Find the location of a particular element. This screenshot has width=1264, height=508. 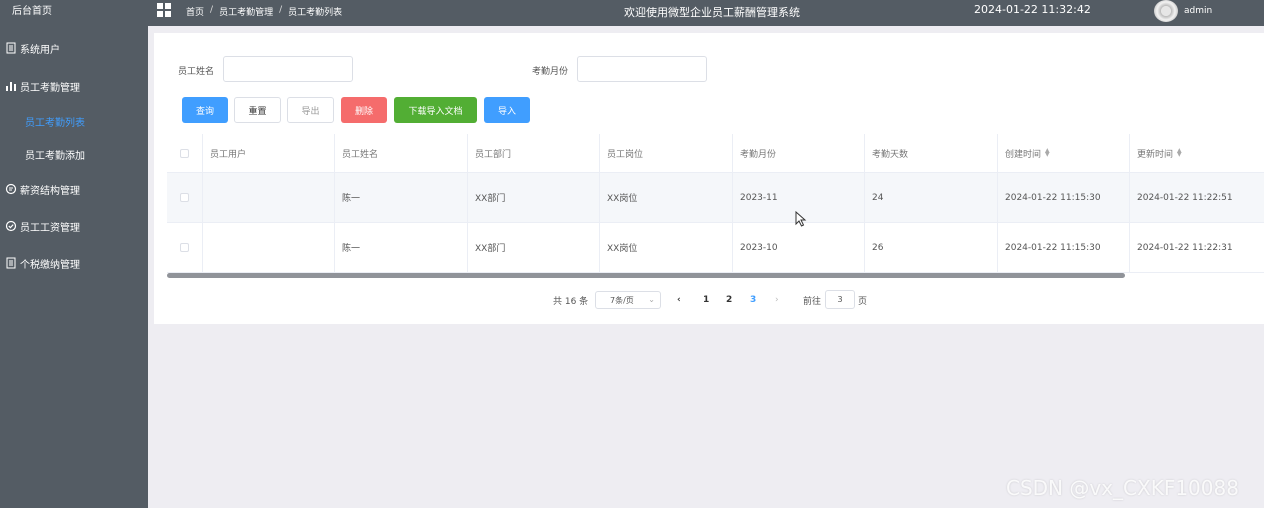

sidebar-item-attendance-add: 员工考勤添加 is located at coordinates (74, 154).